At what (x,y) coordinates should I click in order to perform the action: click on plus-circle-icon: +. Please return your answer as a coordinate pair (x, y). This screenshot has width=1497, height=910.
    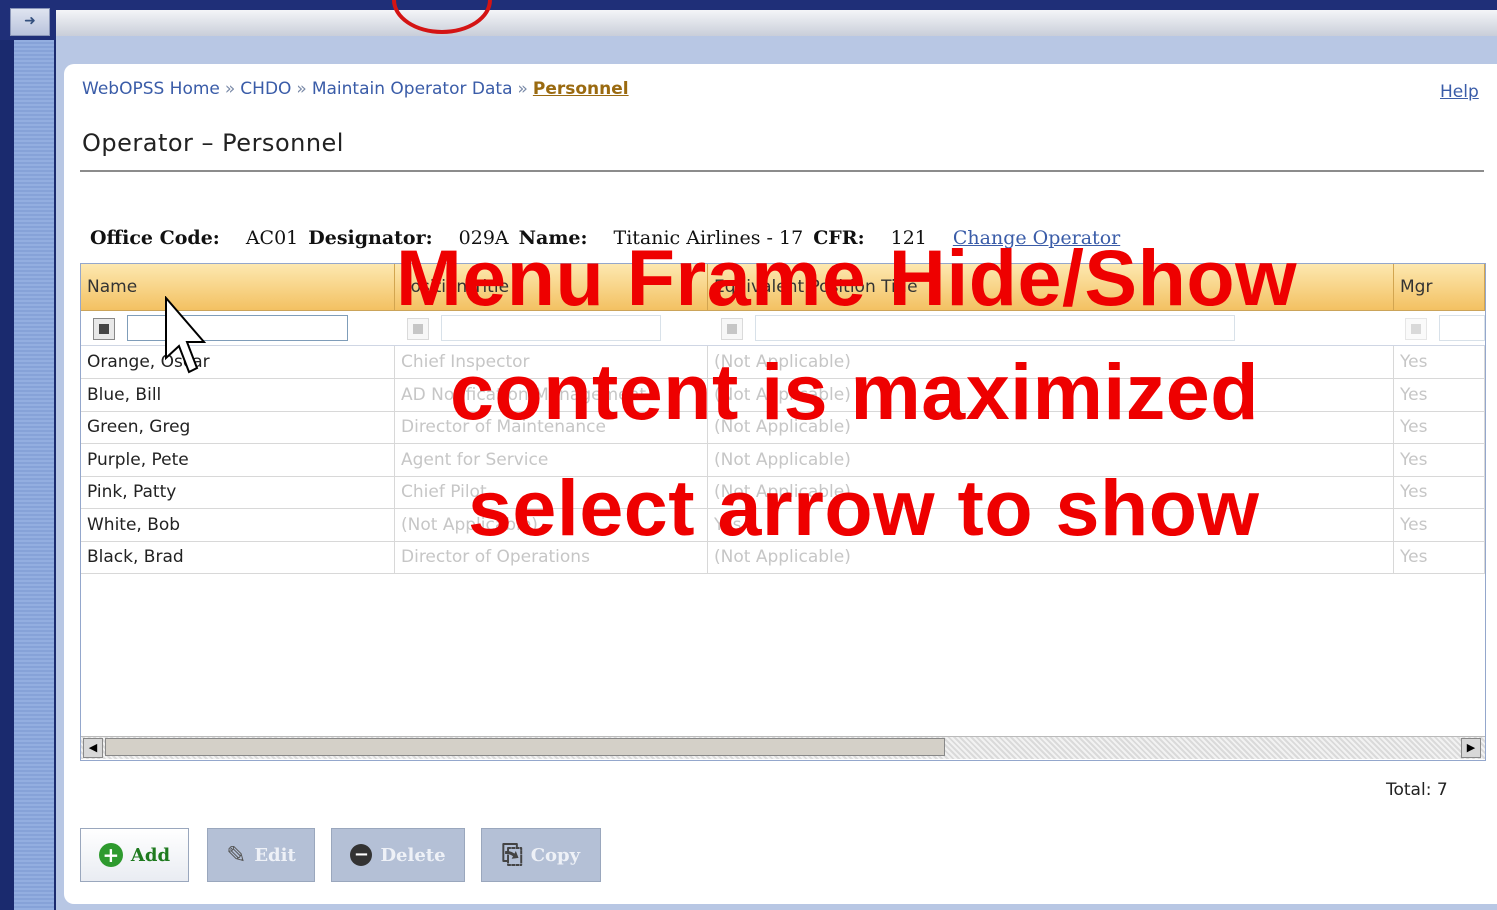
    Looking at the image, I should click on (110, 855).